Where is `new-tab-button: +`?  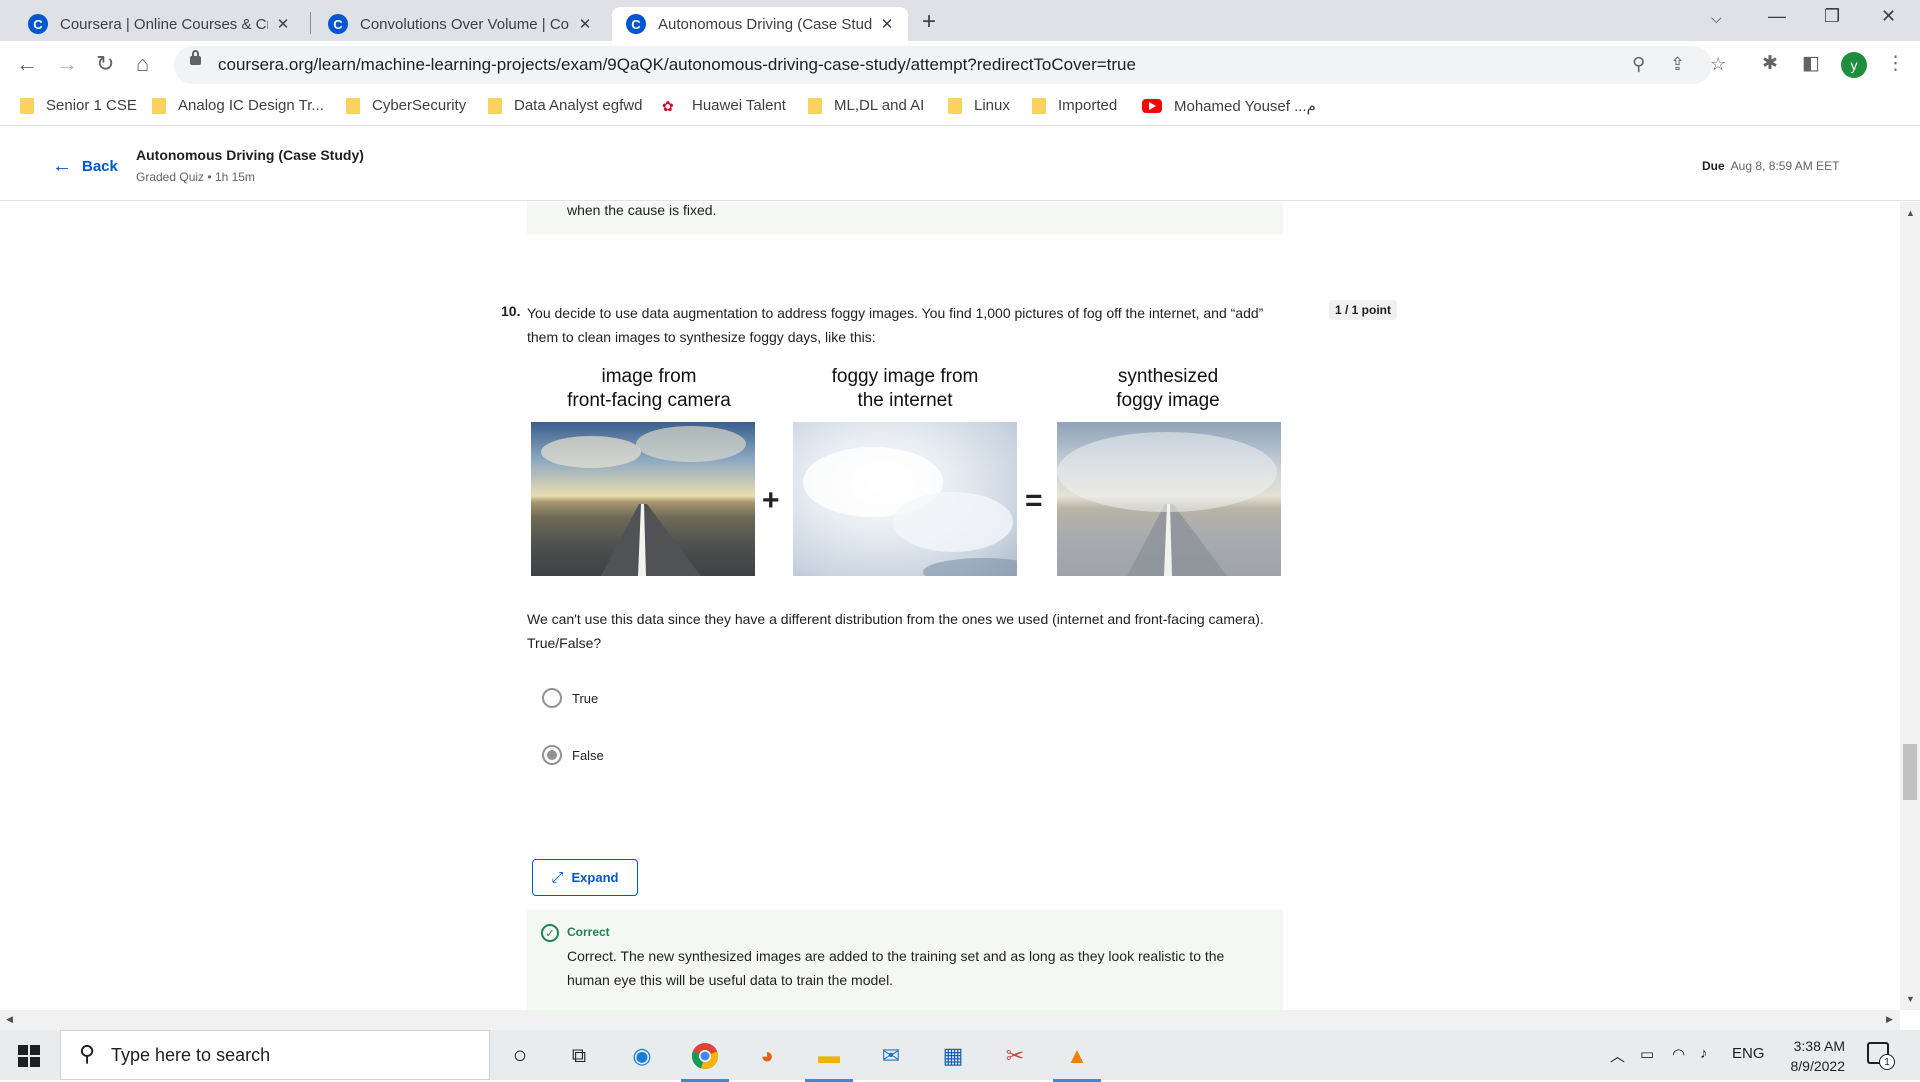 new-tab-button: + is located at coordinates (929, 22).